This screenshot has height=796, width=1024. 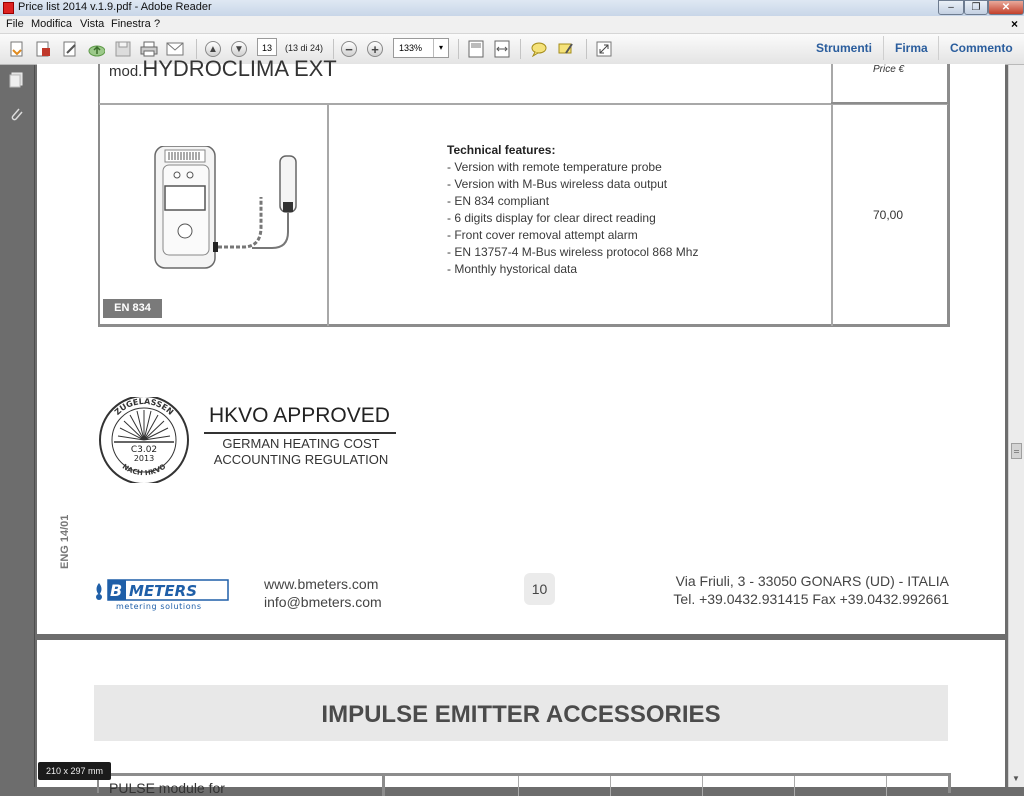 I want to click on model-title: HYDROCLIMA EXT, so click(x=239, y=68).